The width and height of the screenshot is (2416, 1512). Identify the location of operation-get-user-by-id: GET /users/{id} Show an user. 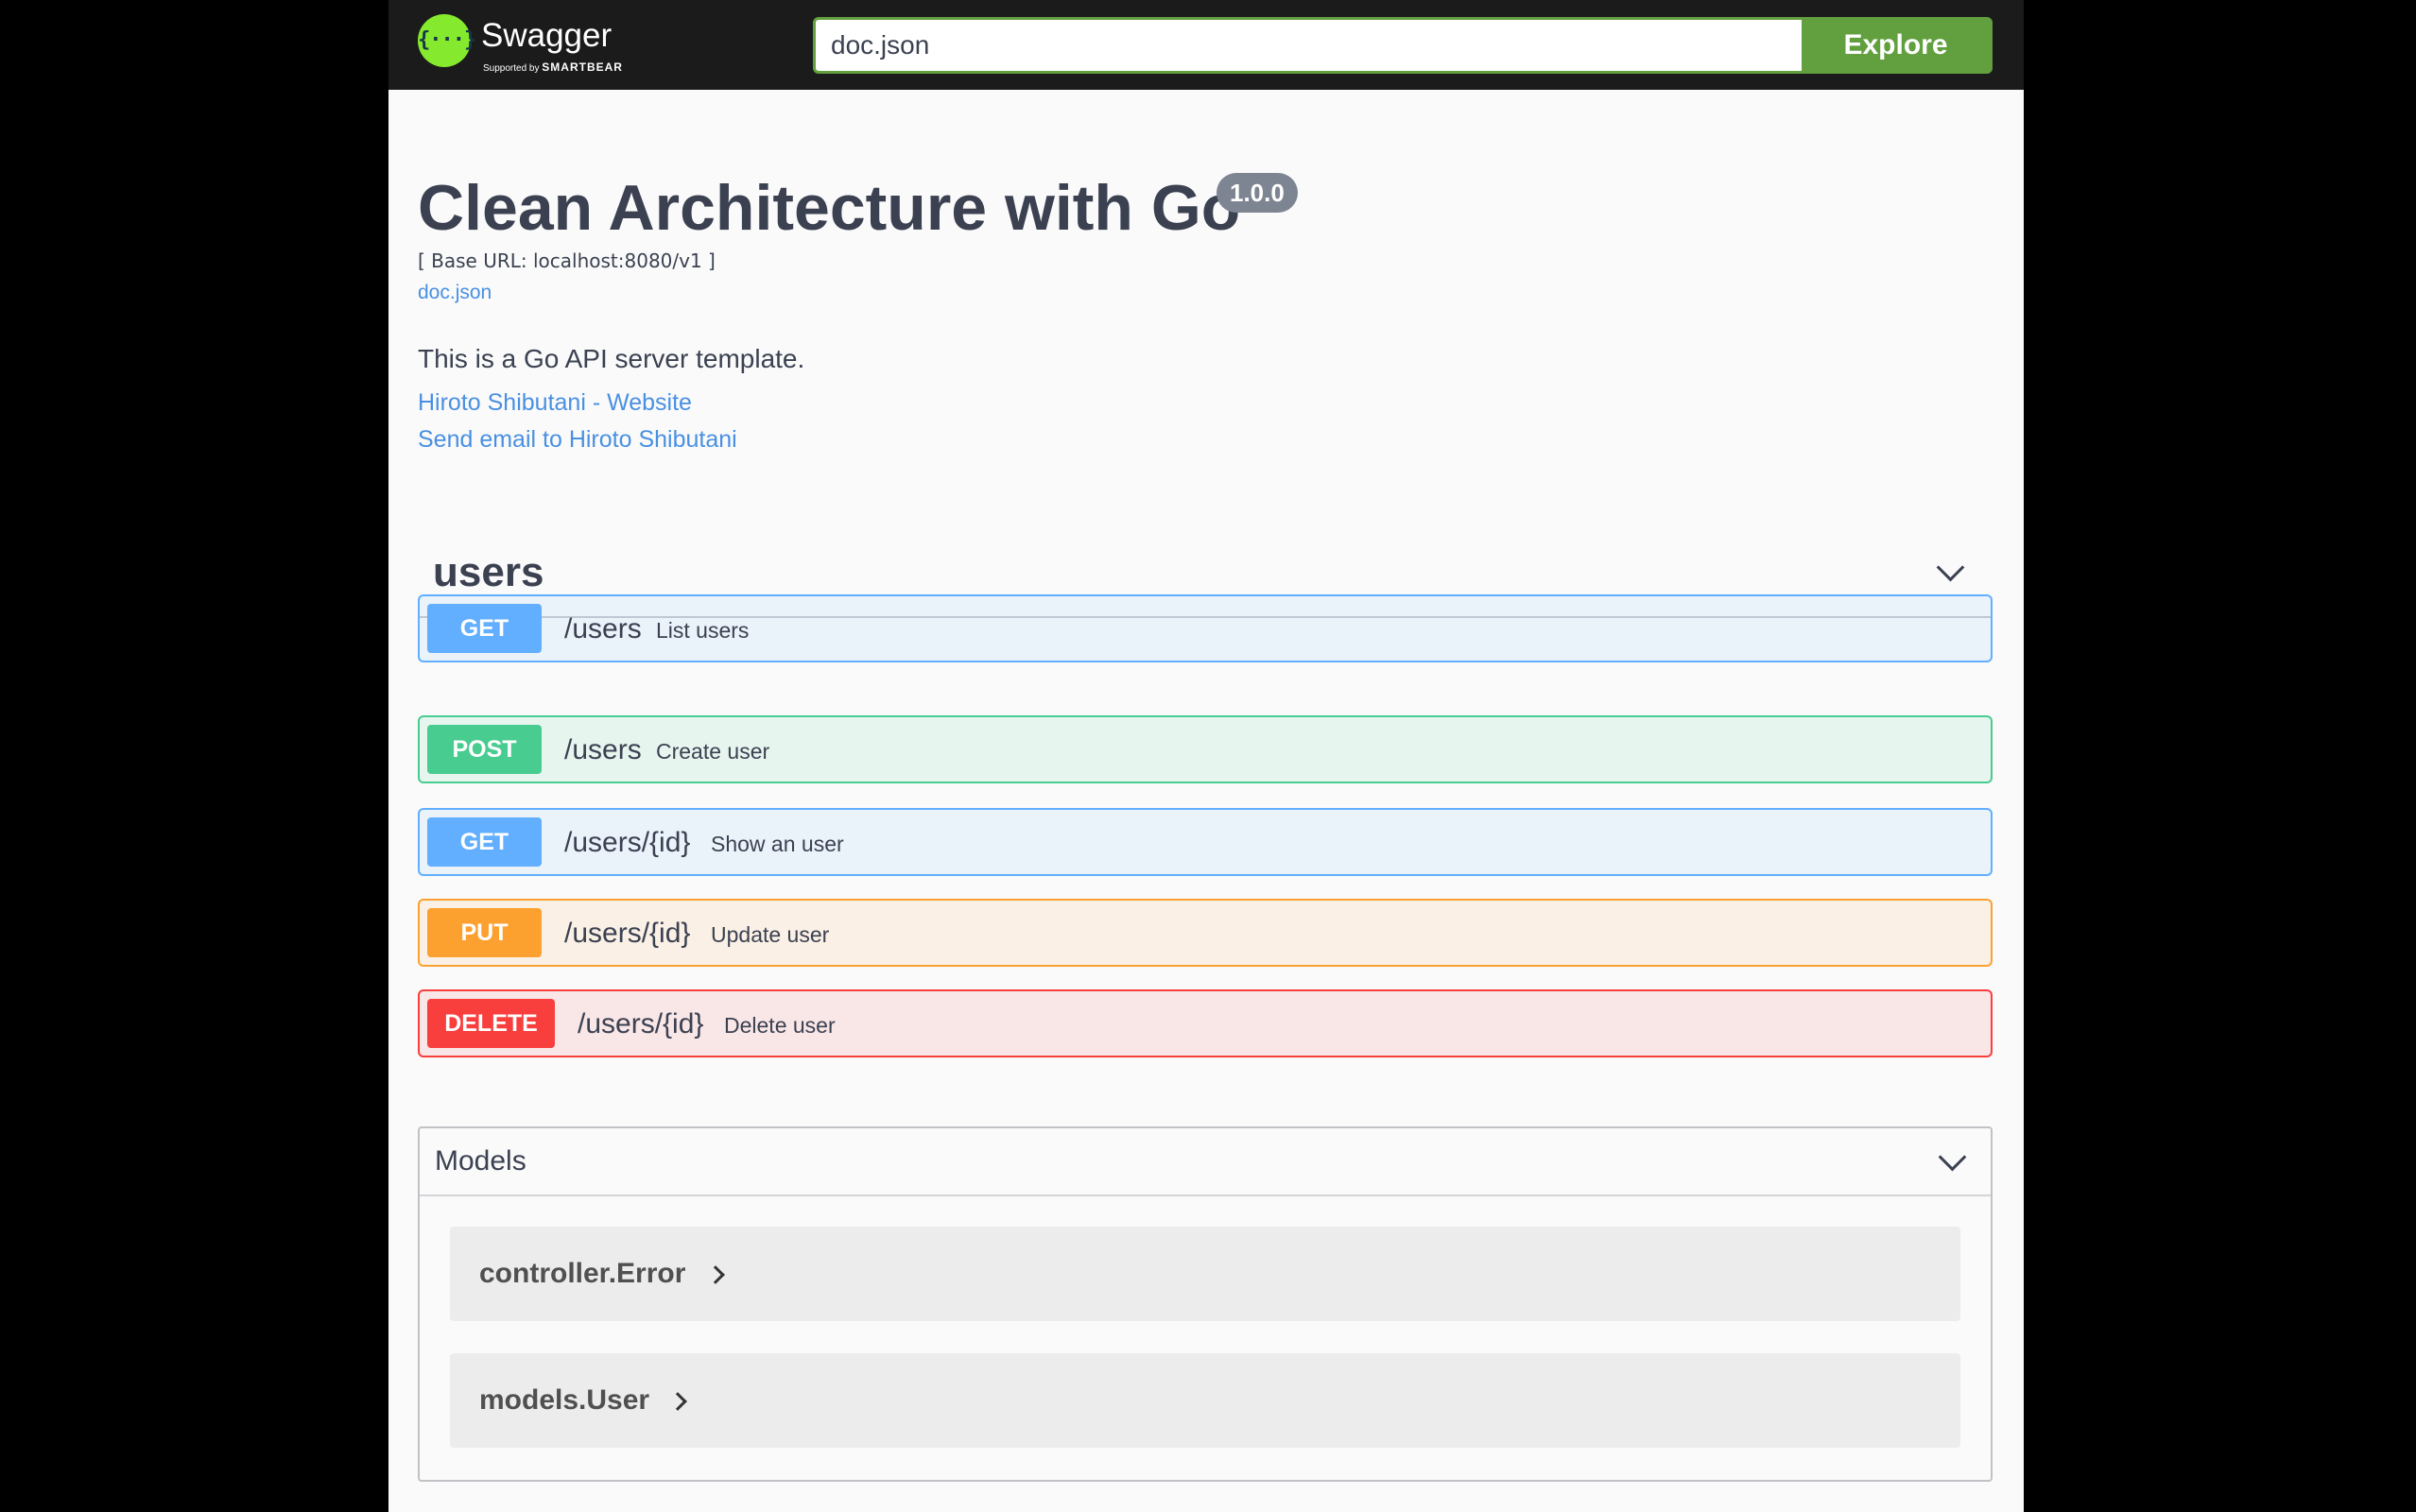
(1205, 842).